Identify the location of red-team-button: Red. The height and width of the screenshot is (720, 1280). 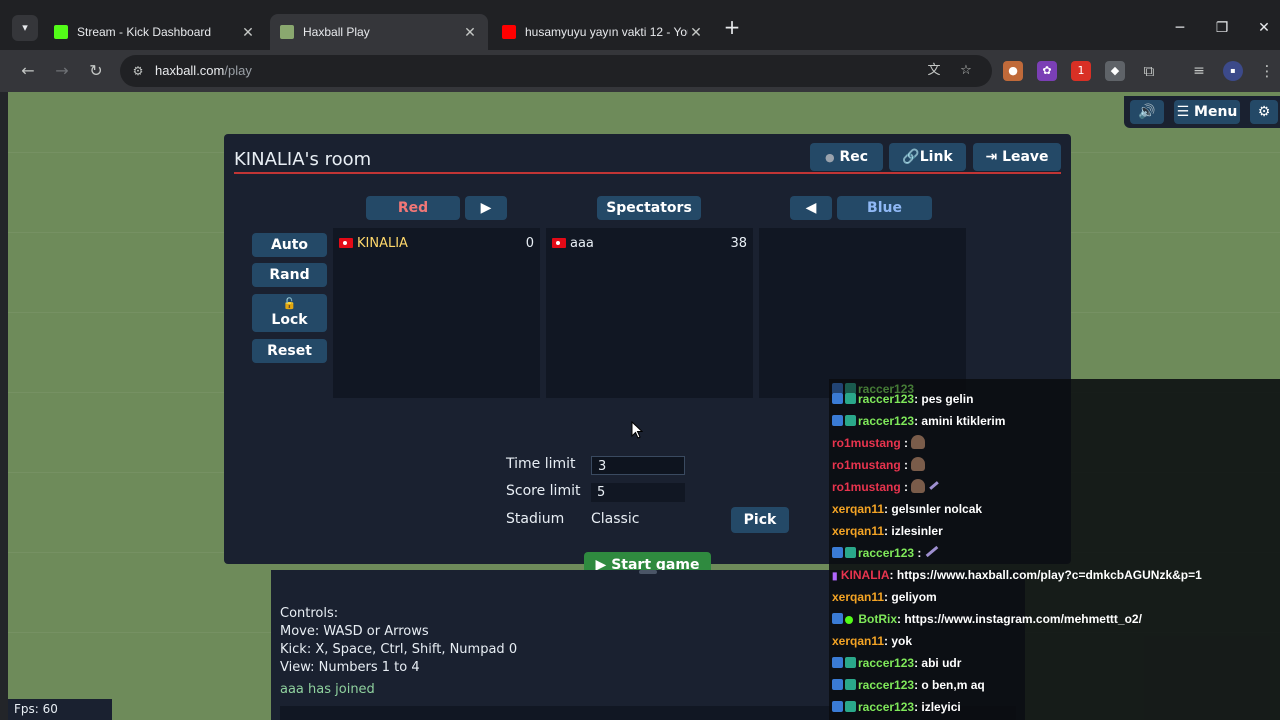
(413, 208).